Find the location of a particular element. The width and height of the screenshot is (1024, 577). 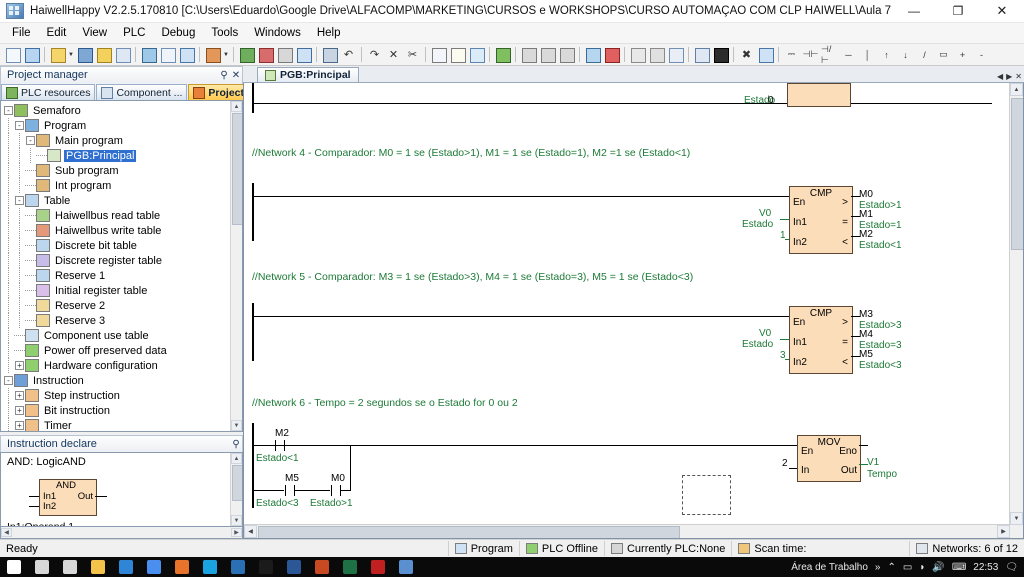

declare-scroll-left-button: ◀ is located at coordinates (6, 532).